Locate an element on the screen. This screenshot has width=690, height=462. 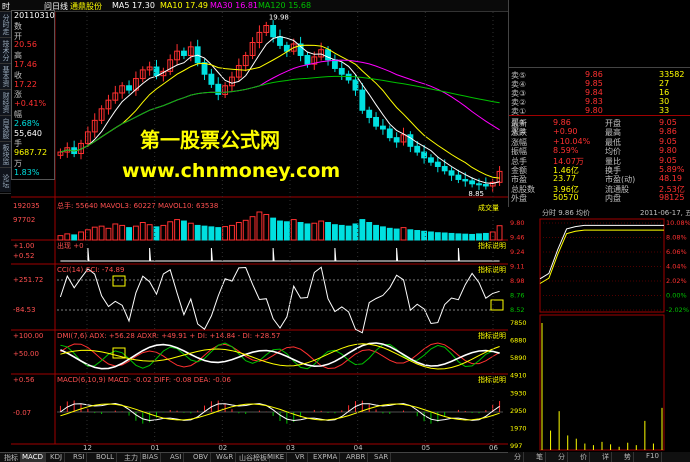
indicator-tab-12: VR is located at coordinates (300, 457).